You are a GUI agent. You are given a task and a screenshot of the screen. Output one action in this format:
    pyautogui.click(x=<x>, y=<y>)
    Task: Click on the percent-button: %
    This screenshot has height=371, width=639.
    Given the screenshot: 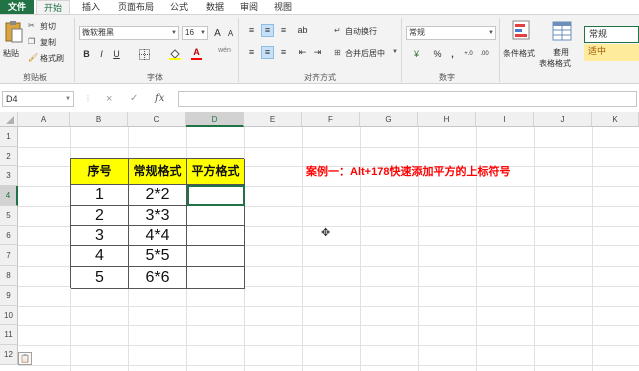 What is the action you would take?
    pyautogui.click(x=437, y=54)
    